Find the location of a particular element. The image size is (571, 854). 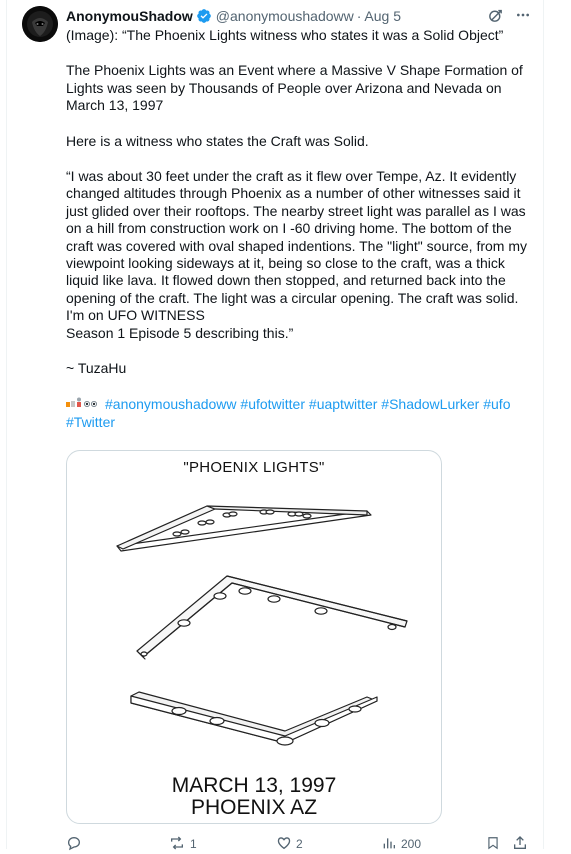

user-handle: @anonymoushadoww is located at coordinates (285, 16).